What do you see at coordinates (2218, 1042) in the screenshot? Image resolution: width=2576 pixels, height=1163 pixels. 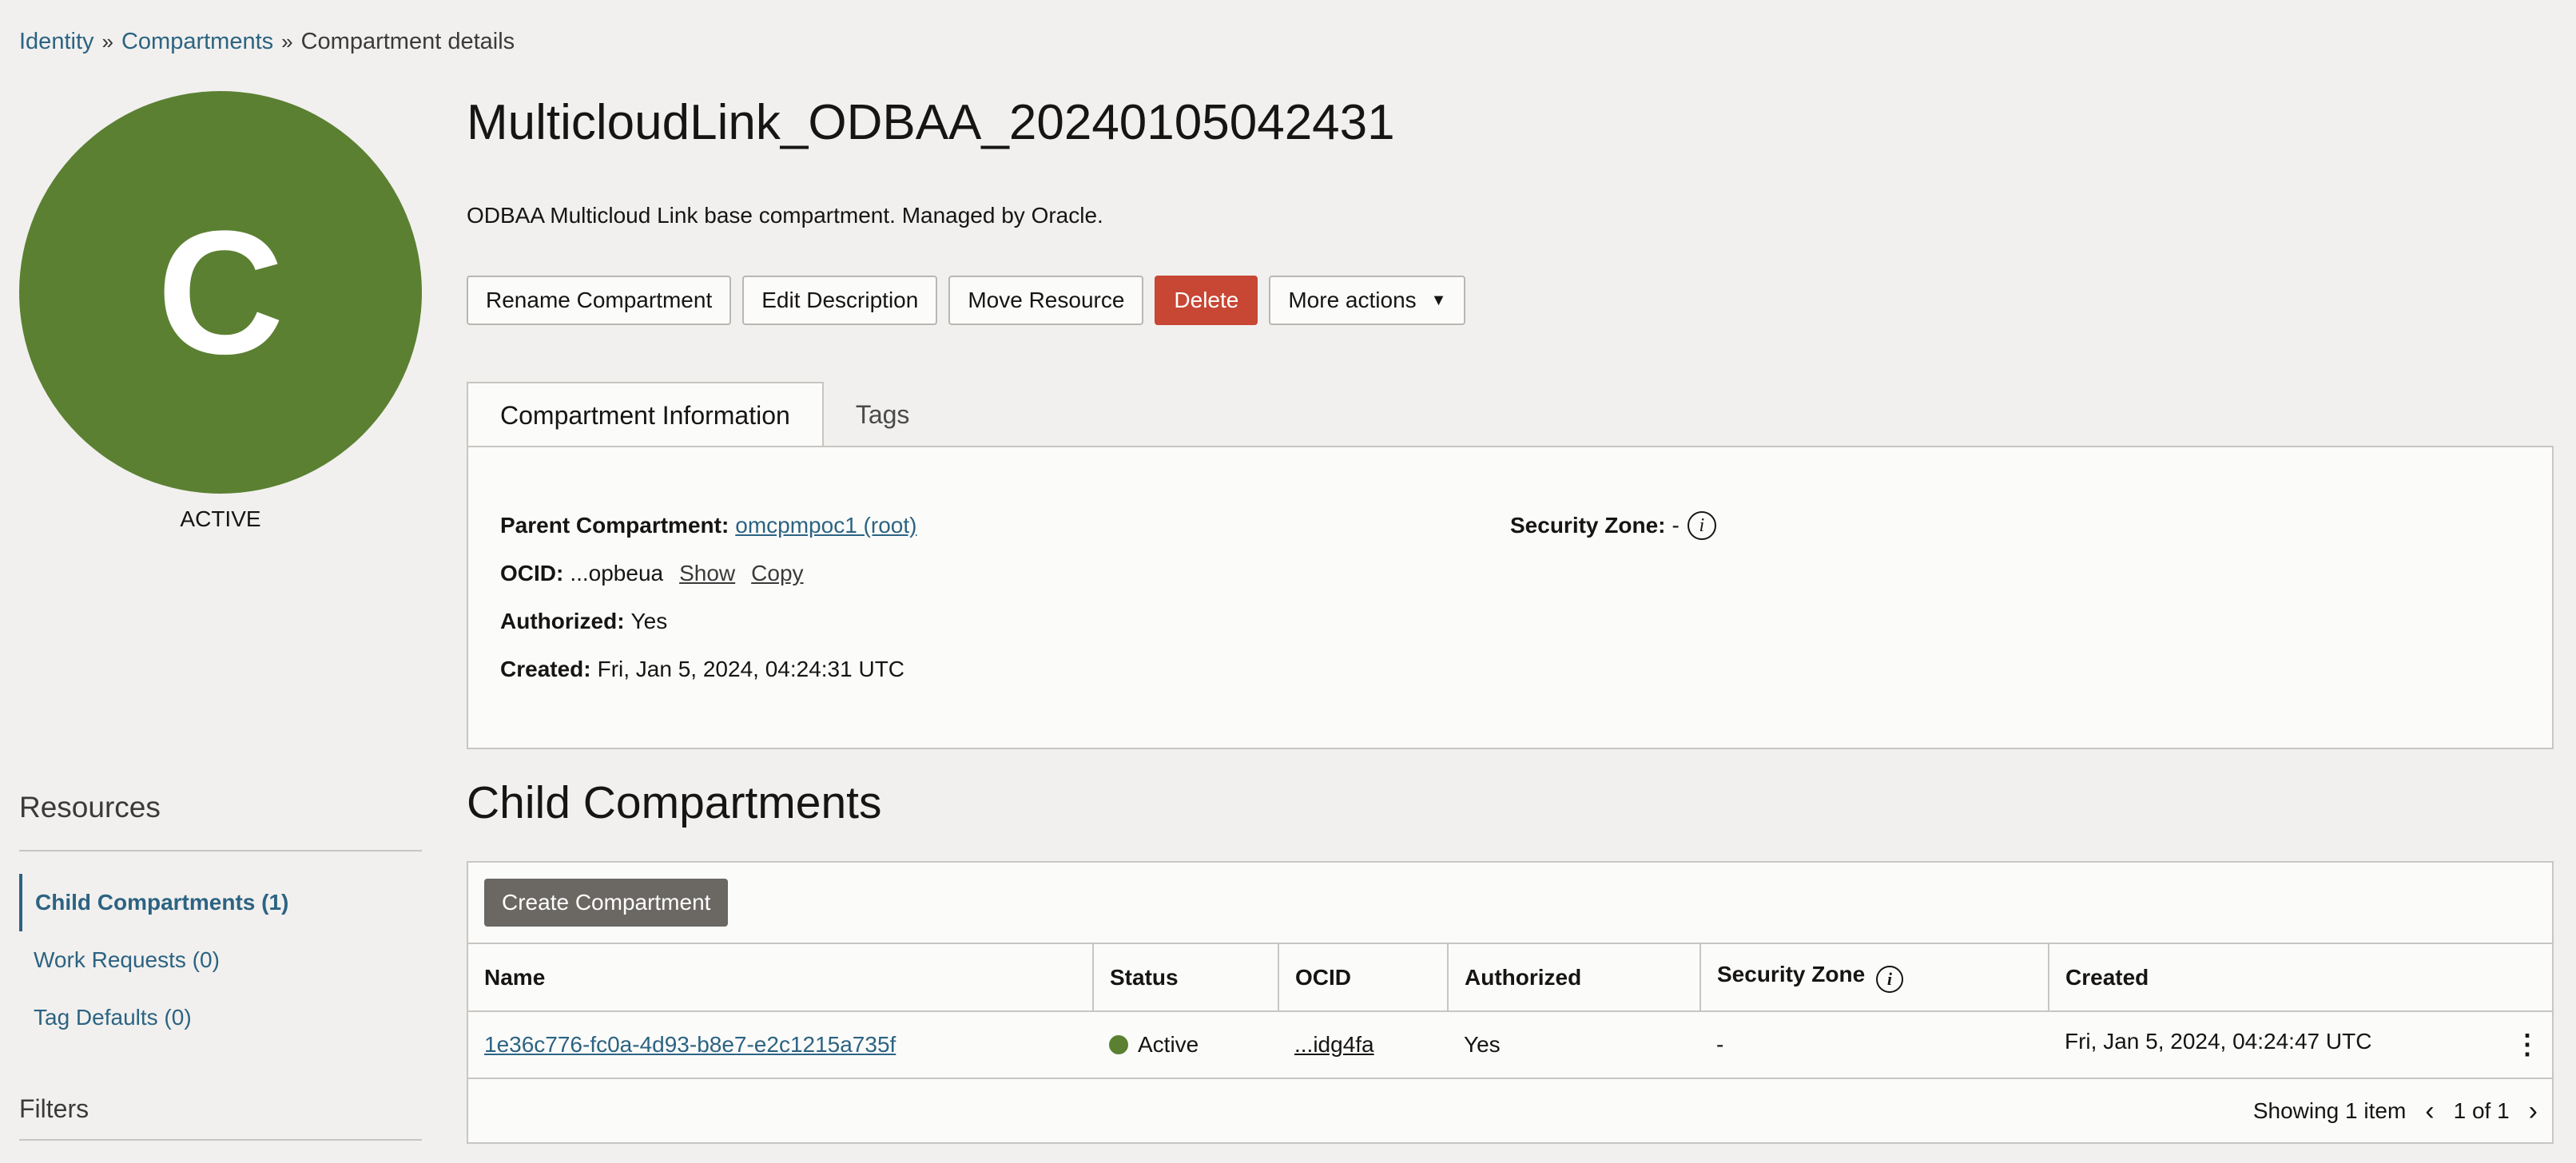 I see `created-text: Fri, Jan 5, 2024, 04:24:47 UTC` at bounding box center [2218, 1042].